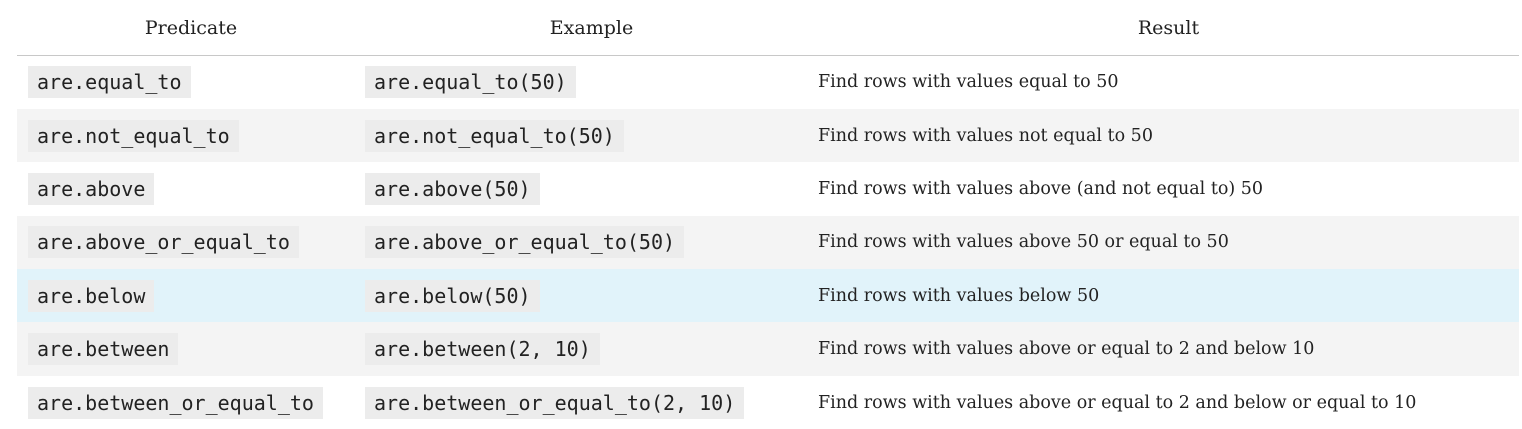 The image size is (1522, 429). What do you see at coordinates (1168, 135) in the screenshot?
I see `result-cell: Find rows with values not equal to 50` at bounding box center [1168, 135].